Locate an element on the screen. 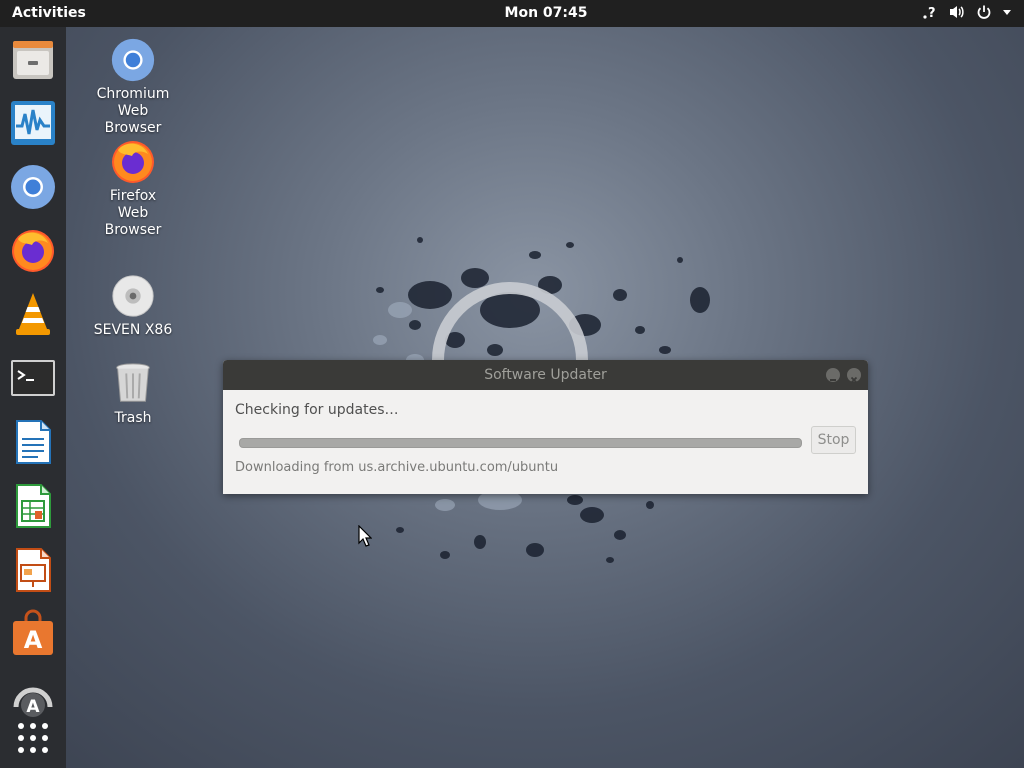  monitor-icon is located at coordinates (33, 123).